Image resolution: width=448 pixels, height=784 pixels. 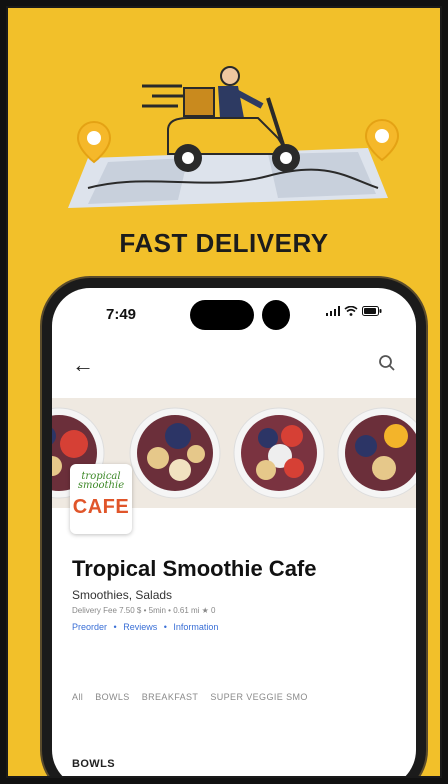 I want to click on tab-all: All, so click(x=77, y=697).